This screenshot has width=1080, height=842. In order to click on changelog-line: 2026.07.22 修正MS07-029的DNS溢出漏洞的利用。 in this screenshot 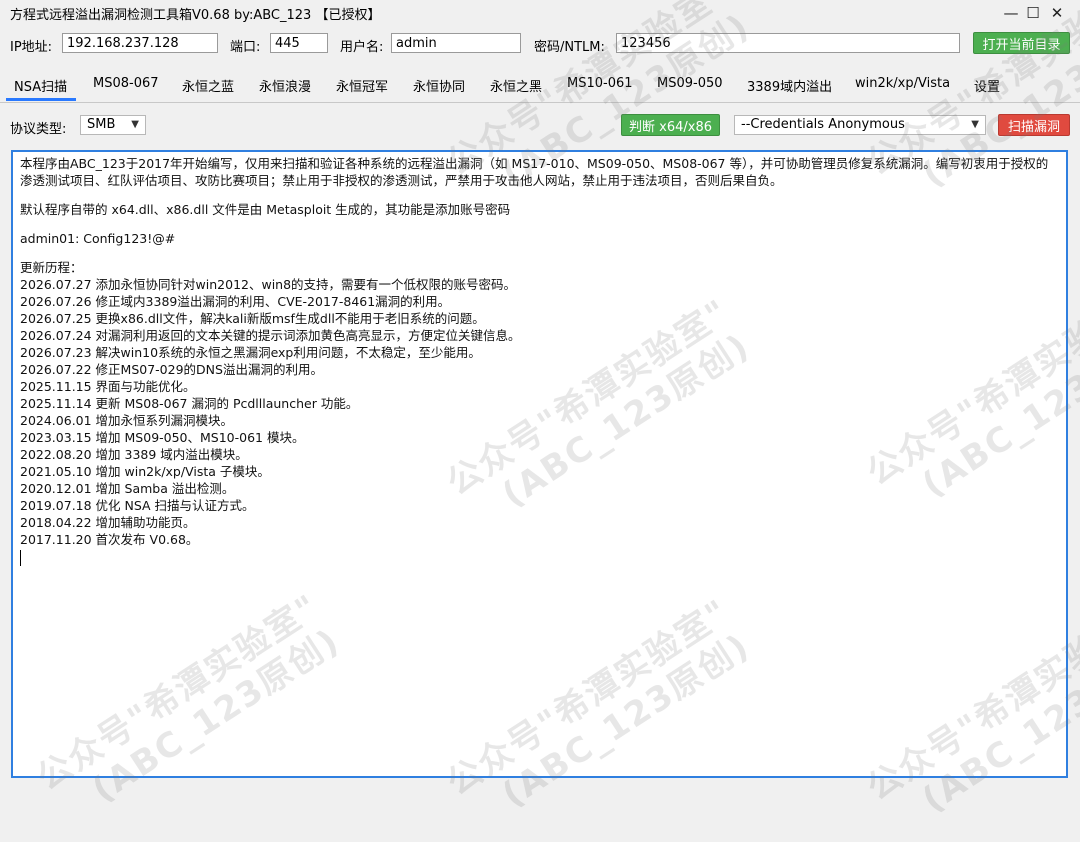, I will do `click(171, 369)`.